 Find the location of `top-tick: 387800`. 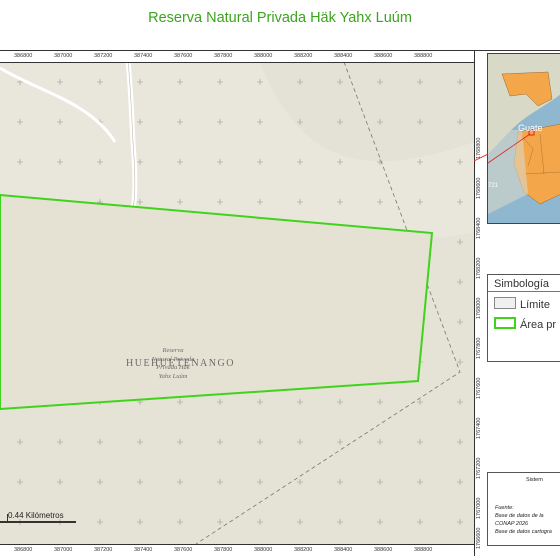

top-tick: 387800 is located at coordinates (223, 56).